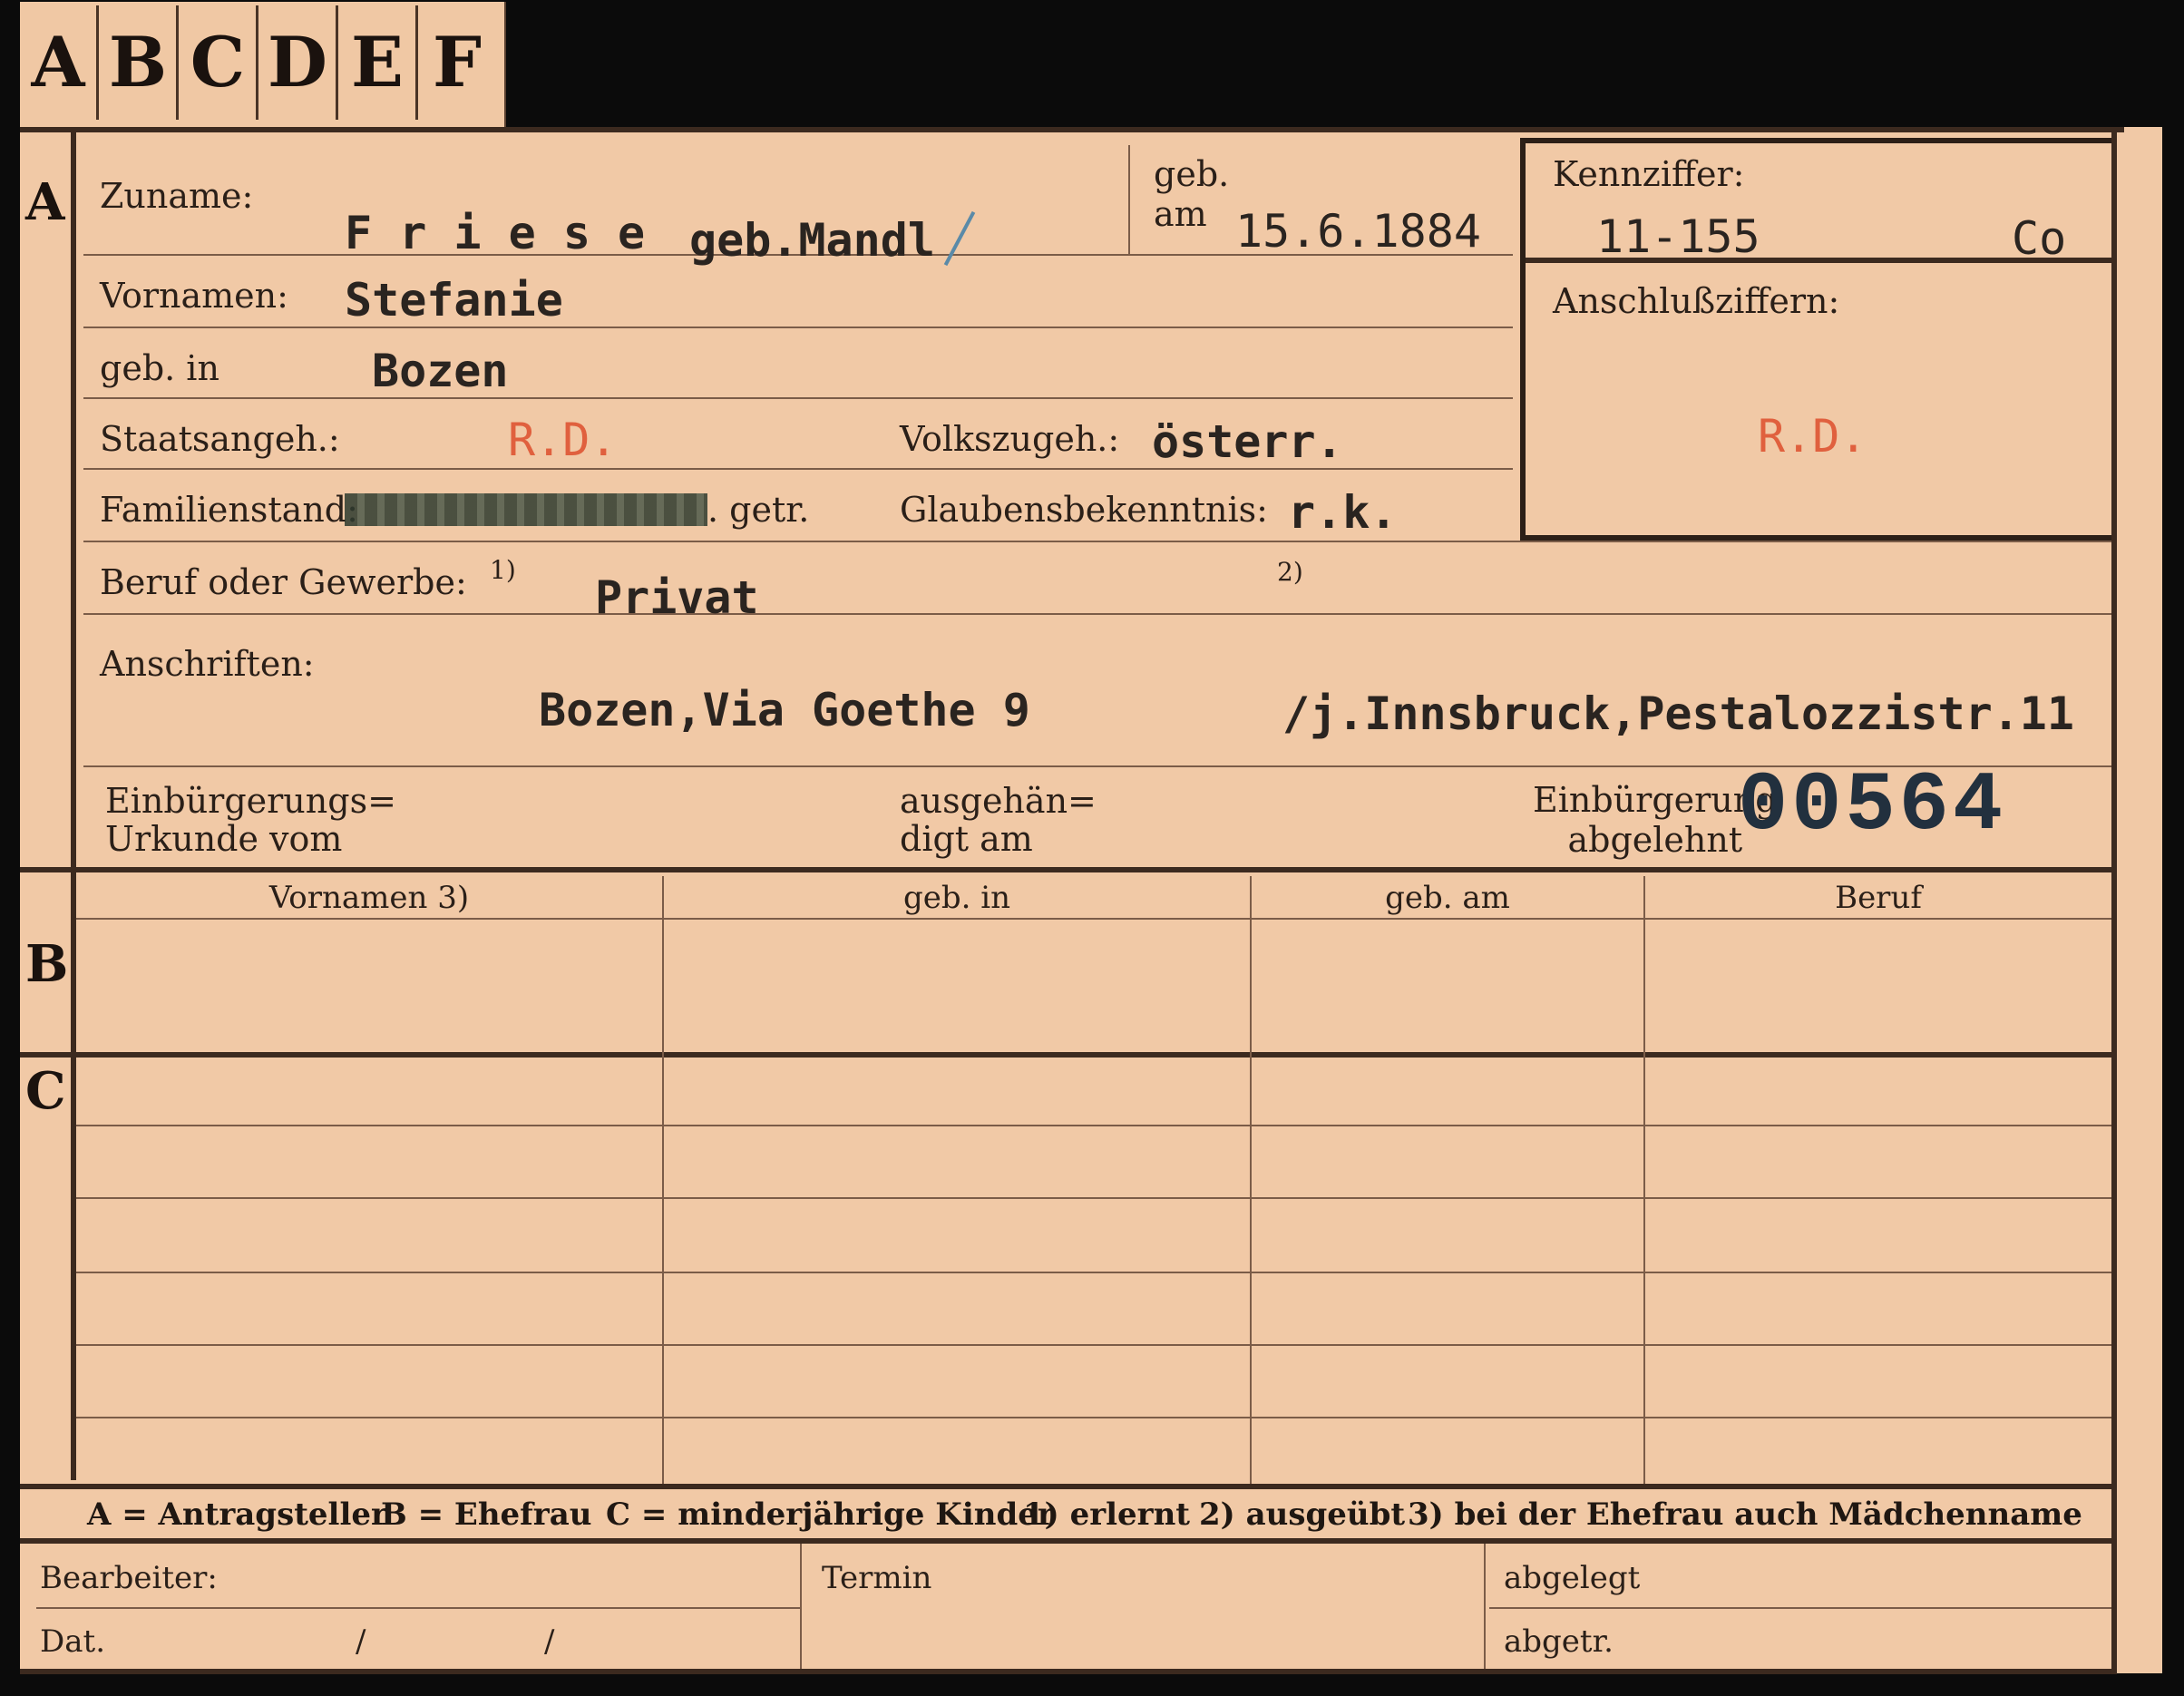 This screenshot has height=1696, width=2184. What do you see at coordinates (1247, 441) in the screenshot?
I see `volkszugeh-value: österr.` at bounding box center [1247, 441].